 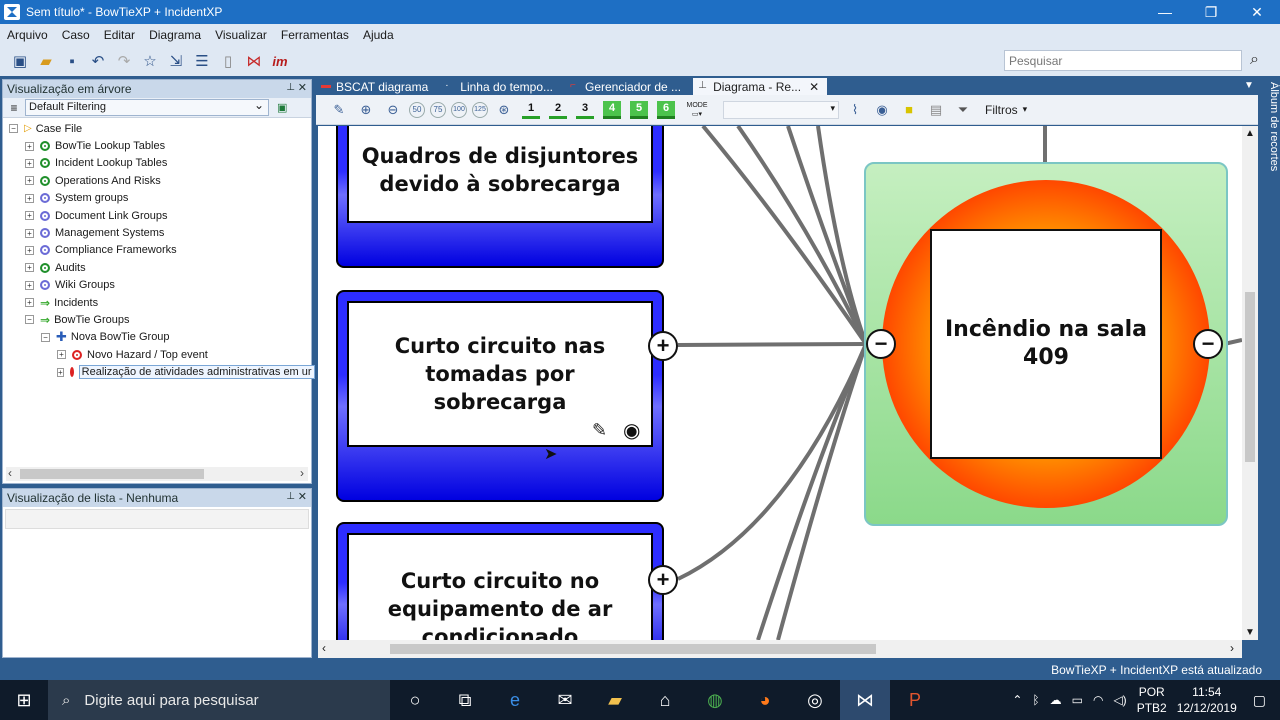 I want to click on horizontal-scroll-thumb, so click(x=633, y=649).